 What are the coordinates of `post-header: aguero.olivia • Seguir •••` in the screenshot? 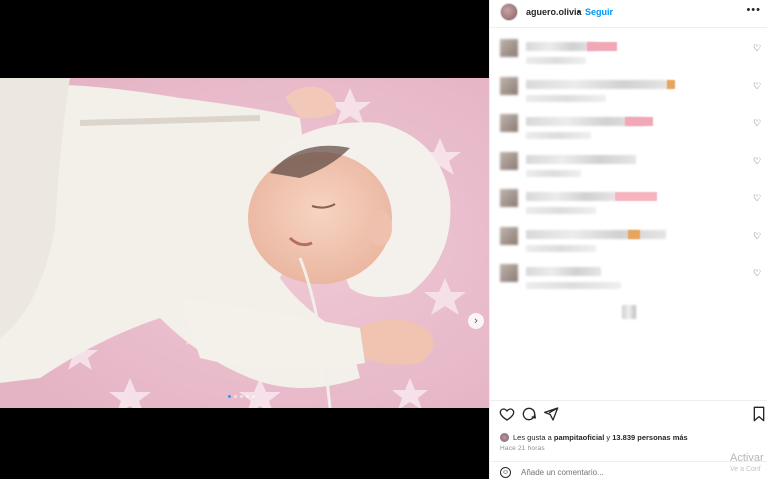 It's located at (628, 12).